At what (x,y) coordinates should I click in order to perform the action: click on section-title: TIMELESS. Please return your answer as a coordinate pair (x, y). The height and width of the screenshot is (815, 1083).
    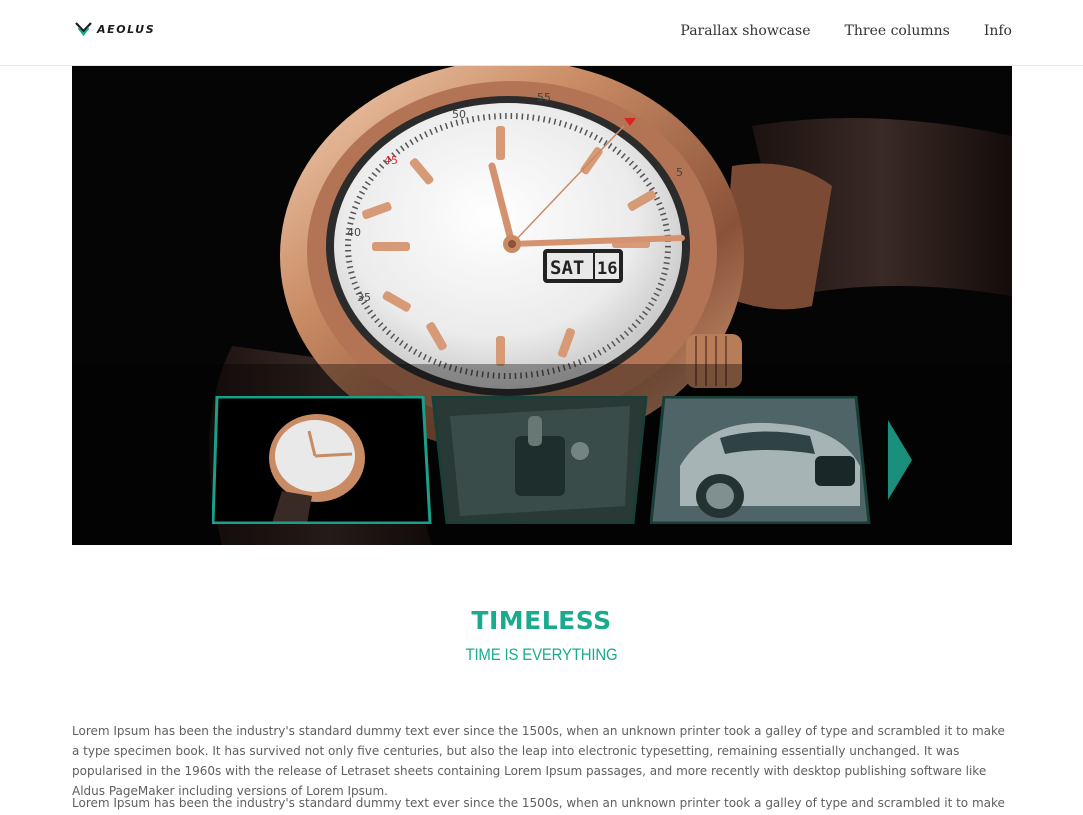
    Looking at the image, I should click on (541, 620).